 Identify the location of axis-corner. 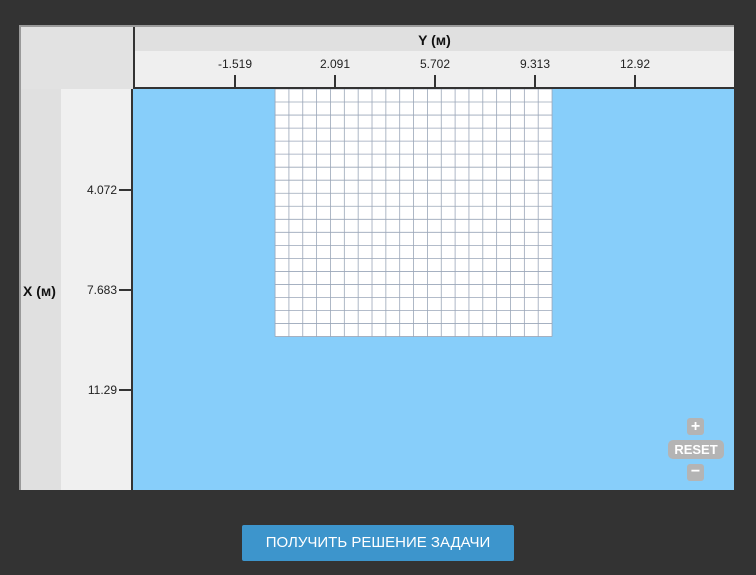
(77, 58).